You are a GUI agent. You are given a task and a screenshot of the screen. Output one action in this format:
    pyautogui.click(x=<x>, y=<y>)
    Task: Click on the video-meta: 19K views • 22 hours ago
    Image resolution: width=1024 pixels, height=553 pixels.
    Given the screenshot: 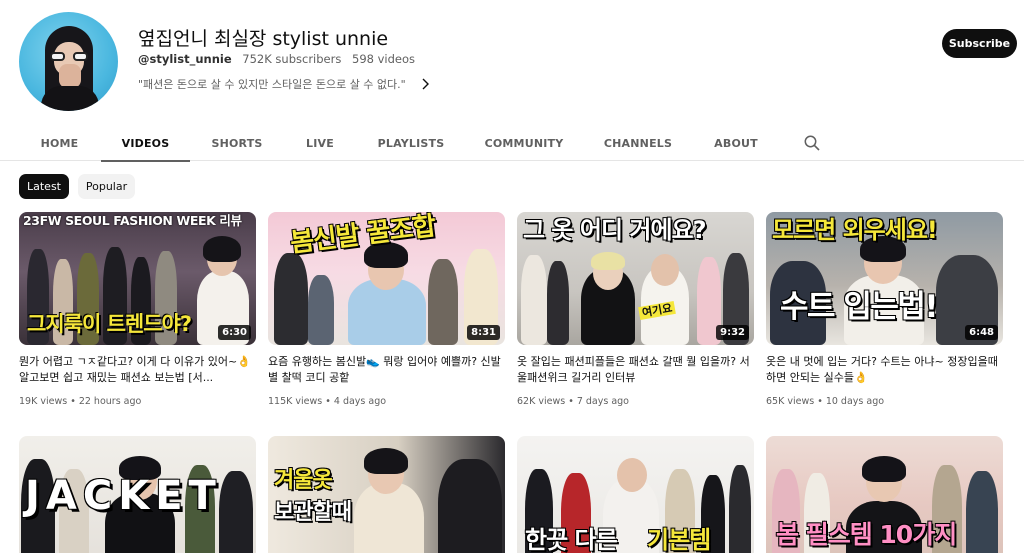 What is the action you would take?
    pyautogui.click(x=80, y=401)
    